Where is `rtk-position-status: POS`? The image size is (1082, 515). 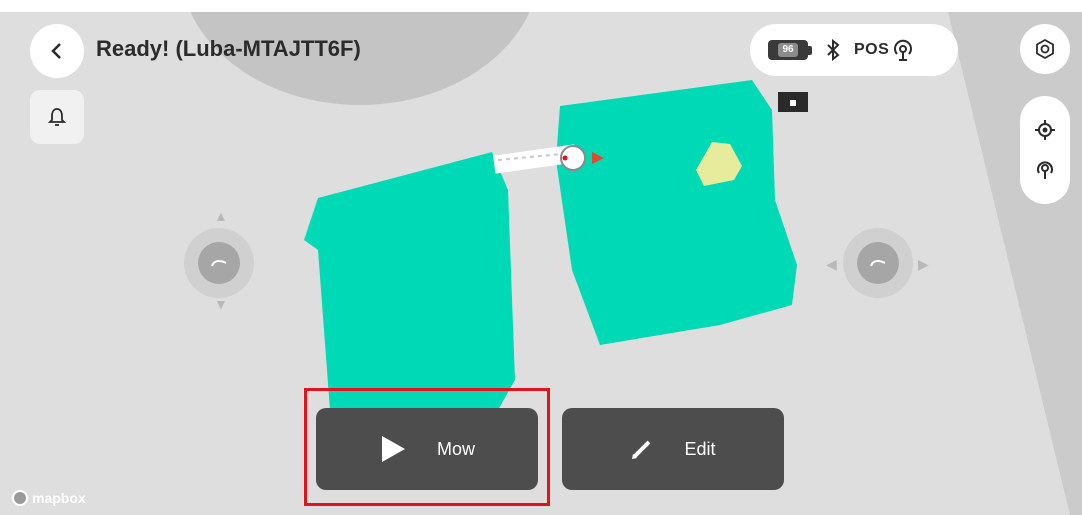
rtk-position-status: POS is located at coordinates (884, 50).